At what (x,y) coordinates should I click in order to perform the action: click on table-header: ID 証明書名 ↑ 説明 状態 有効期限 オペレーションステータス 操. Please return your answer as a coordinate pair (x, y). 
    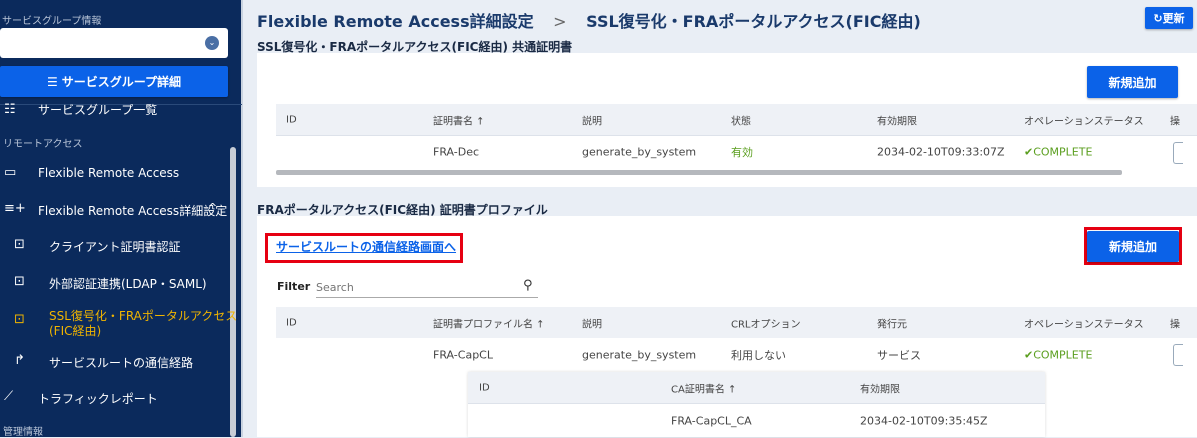
    Looking at the image, I should click on (736, 119).